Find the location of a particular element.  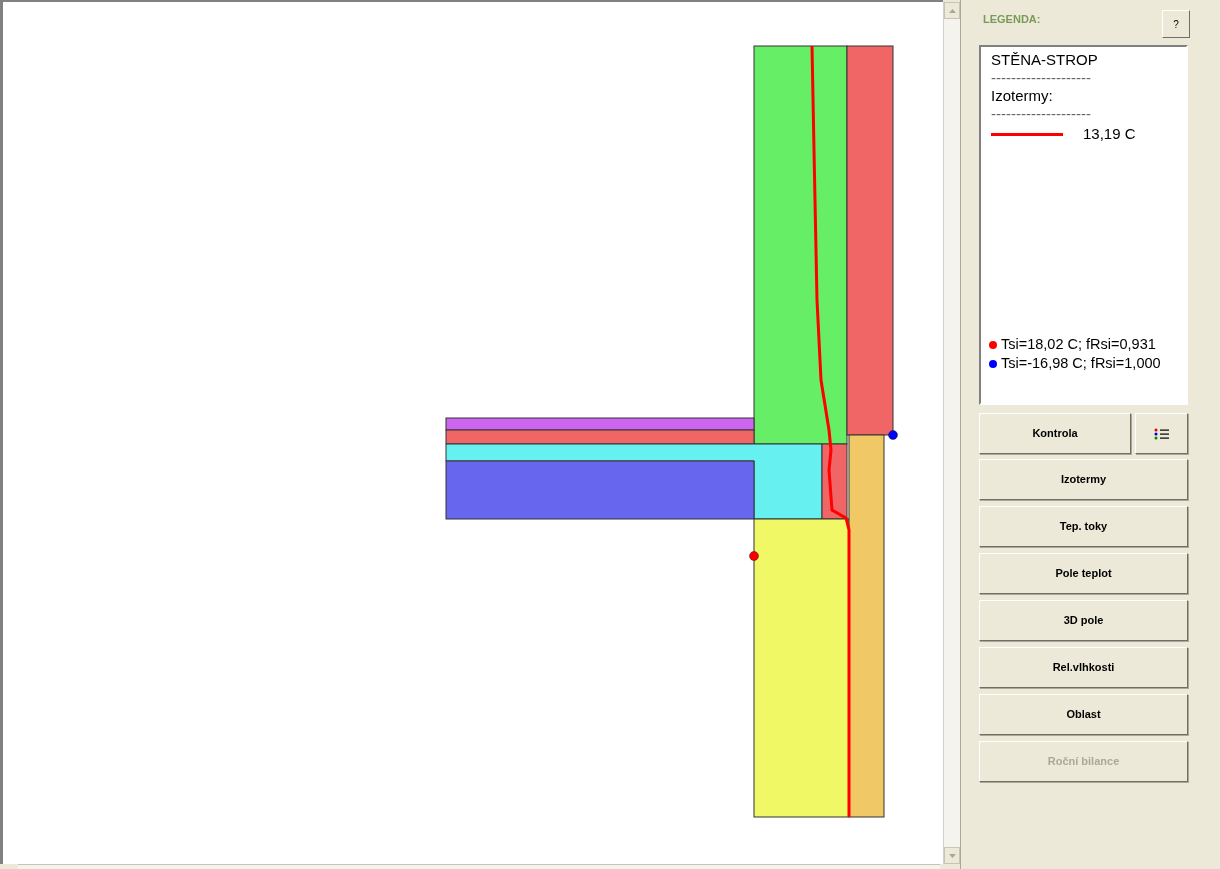

scroll-up-icon is located at coordinates (952, 10).